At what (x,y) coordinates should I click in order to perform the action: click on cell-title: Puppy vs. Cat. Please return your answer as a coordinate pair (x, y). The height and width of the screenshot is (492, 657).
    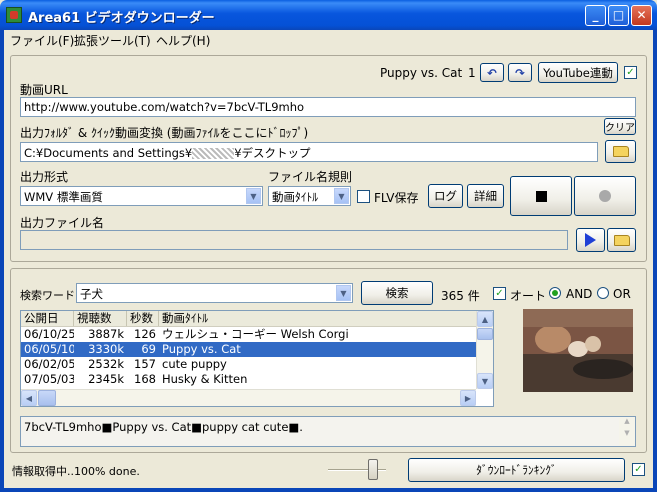
    Looking at the image, I should click on (201, 349).